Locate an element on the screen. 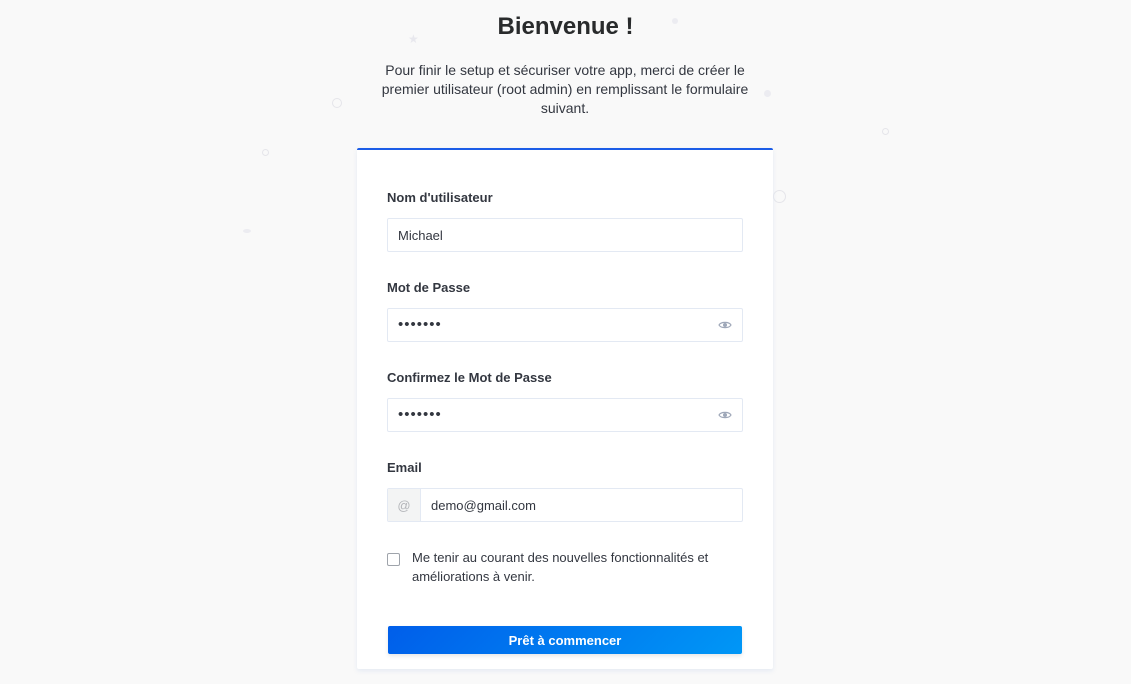  password-field: Mot de Passe ••••••• is located at coordinates (565, 310).